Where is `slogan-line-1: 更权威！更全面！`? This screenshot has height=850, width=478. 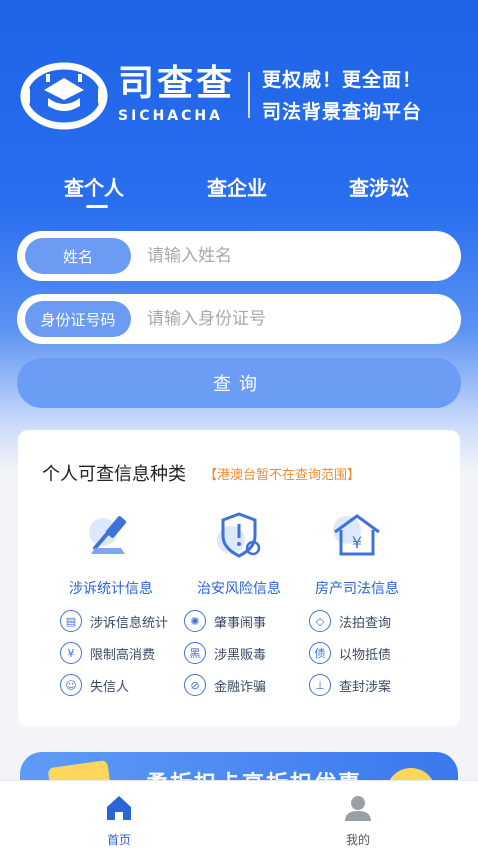 slogan-line-1: 更权威！更全面！ is located at coordinates (342, 80).